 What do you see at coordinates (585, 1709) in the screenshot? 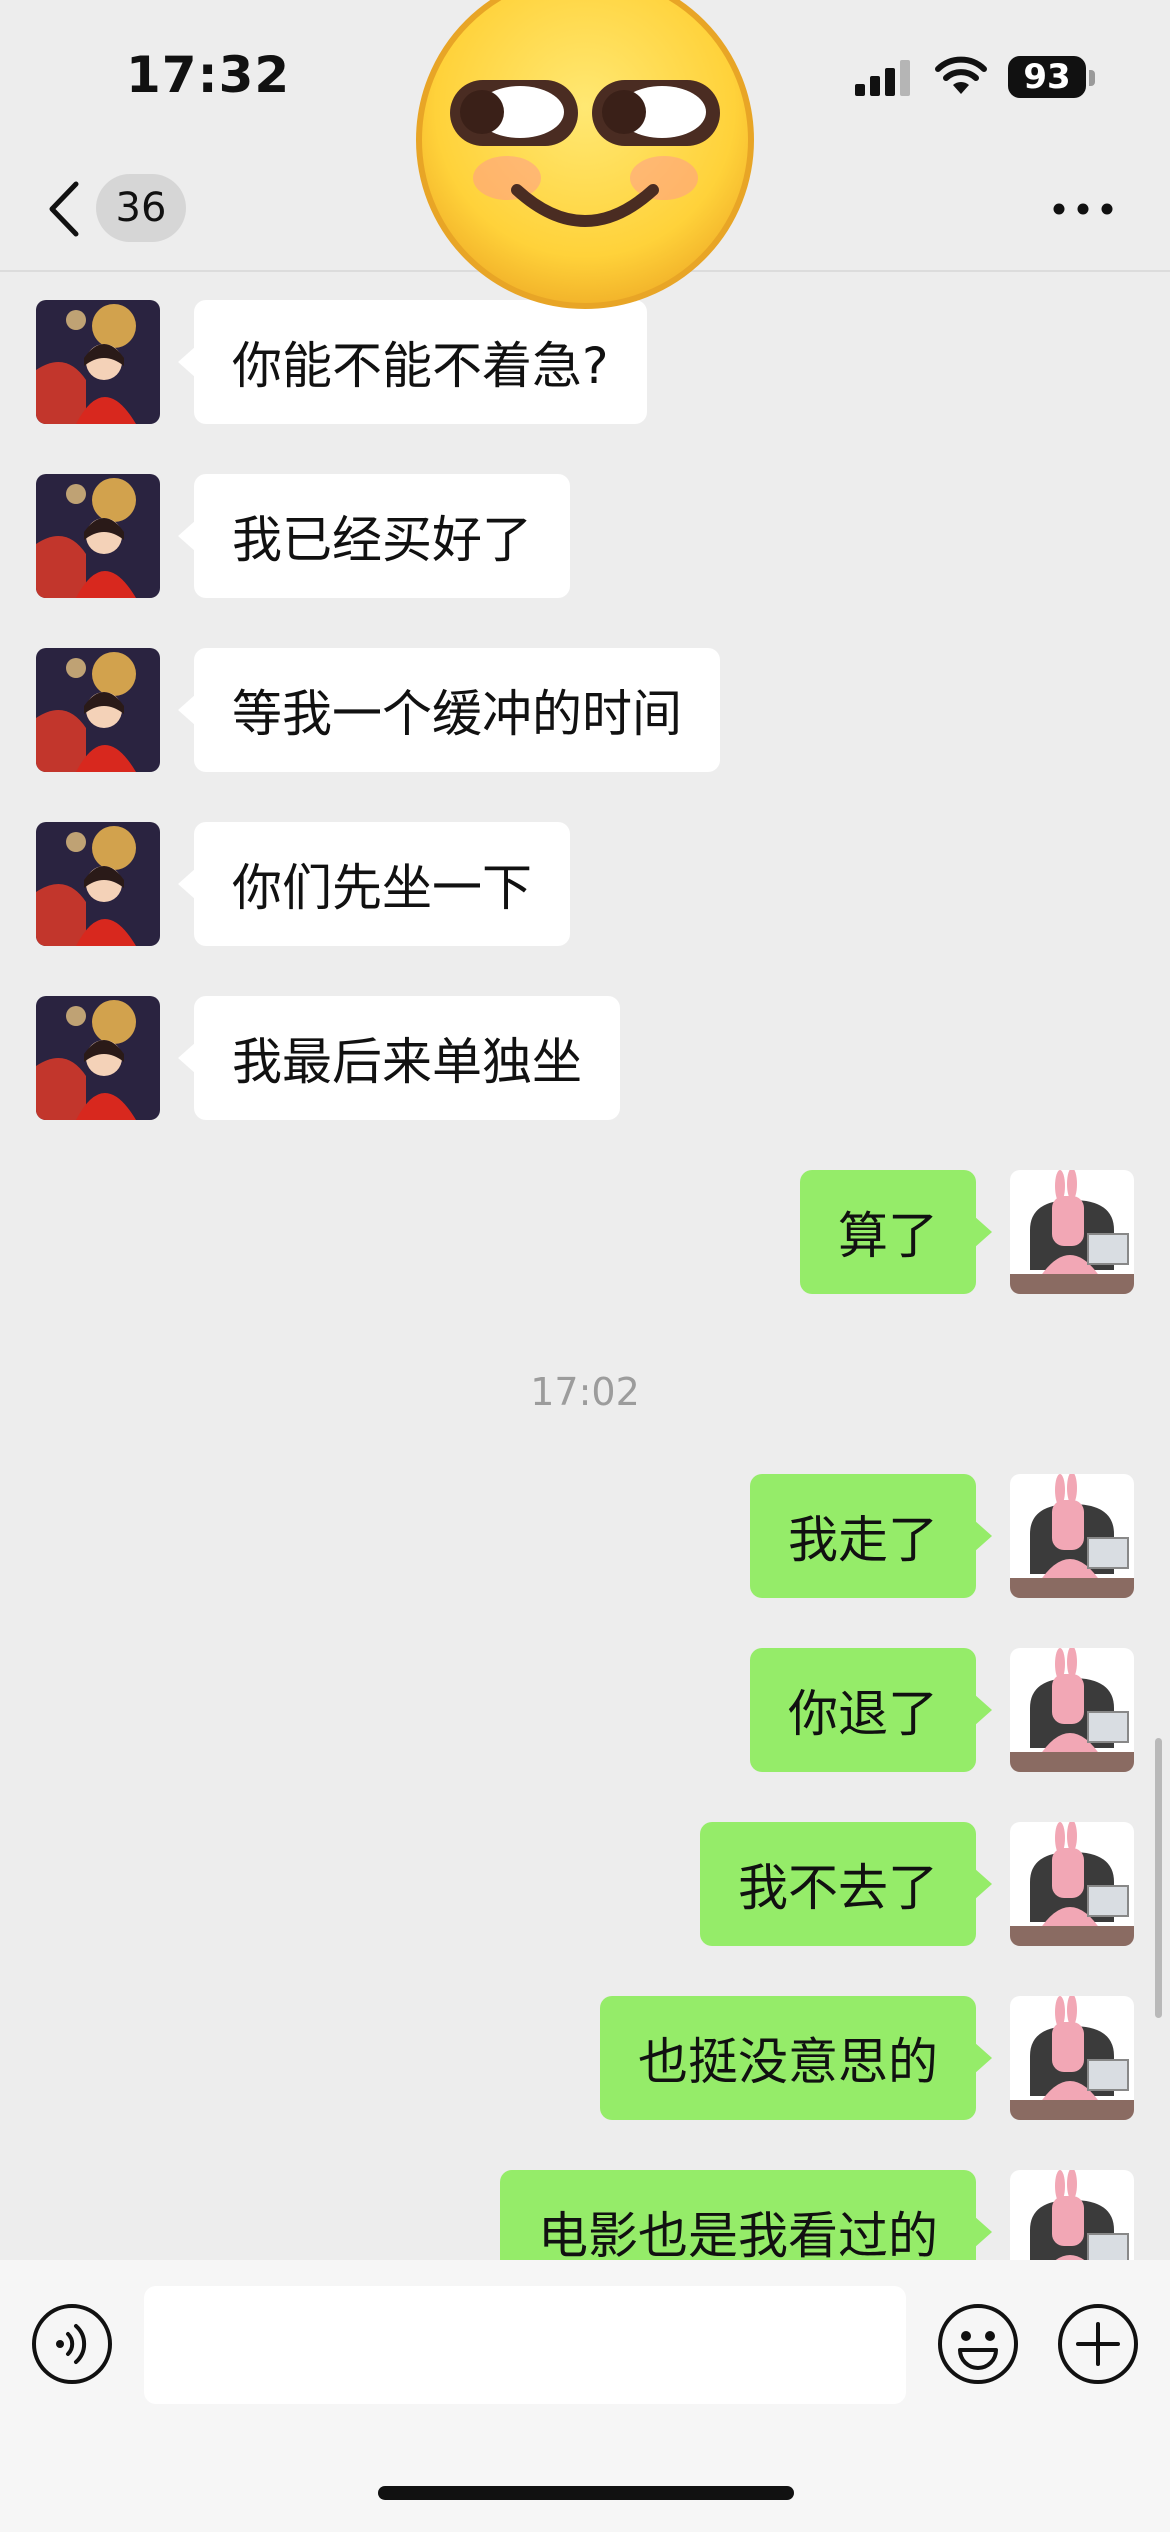
I see `outgoing-message: 你退了` at bounding box center [585, 1709].